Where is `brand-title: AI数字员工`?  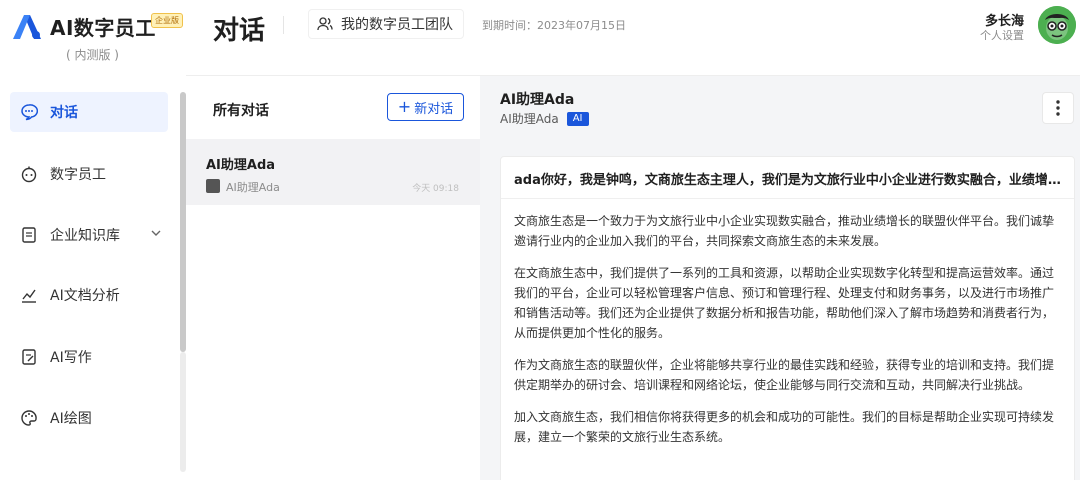
brand-title: AI数字员工 is located at coordinates (103, 28).